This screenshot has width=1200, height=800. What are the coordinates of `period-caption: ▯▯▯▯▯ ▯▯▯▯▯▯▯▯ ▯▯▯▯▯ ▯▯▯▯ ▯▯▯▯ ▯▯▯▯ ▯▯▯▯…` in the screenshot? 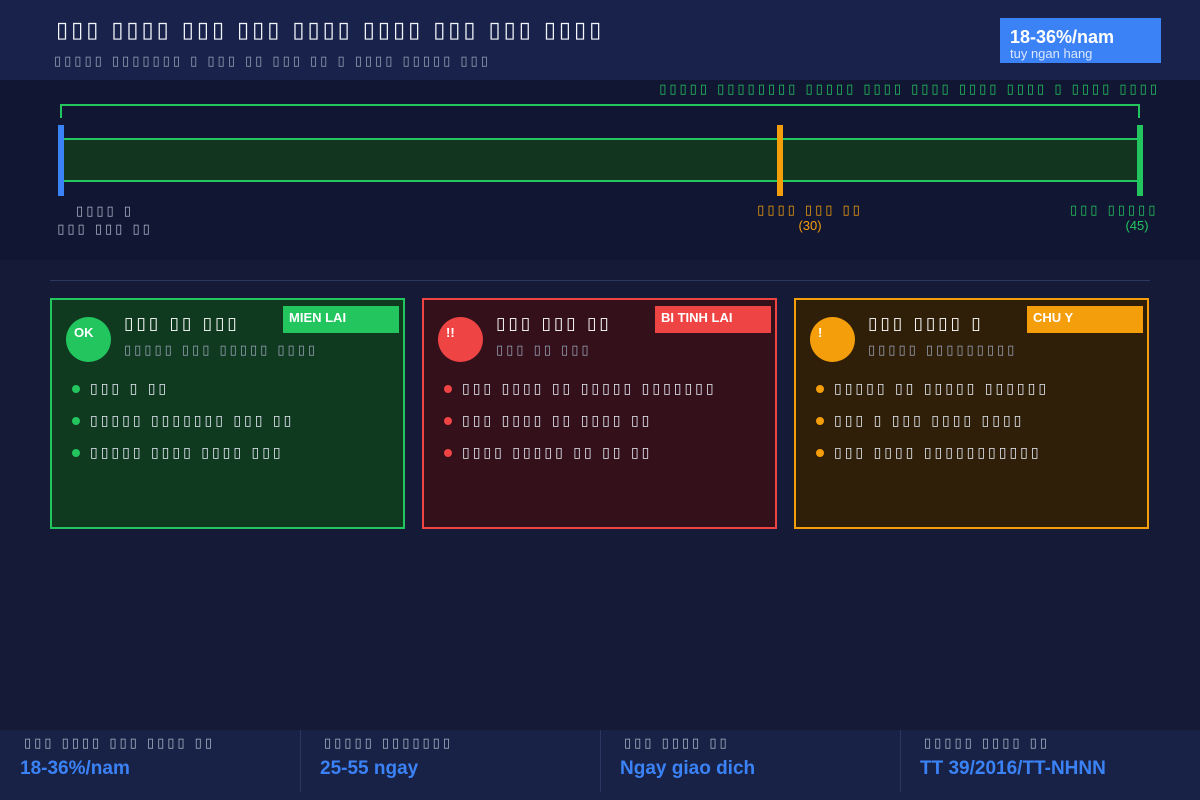 It's located at (909, 89).